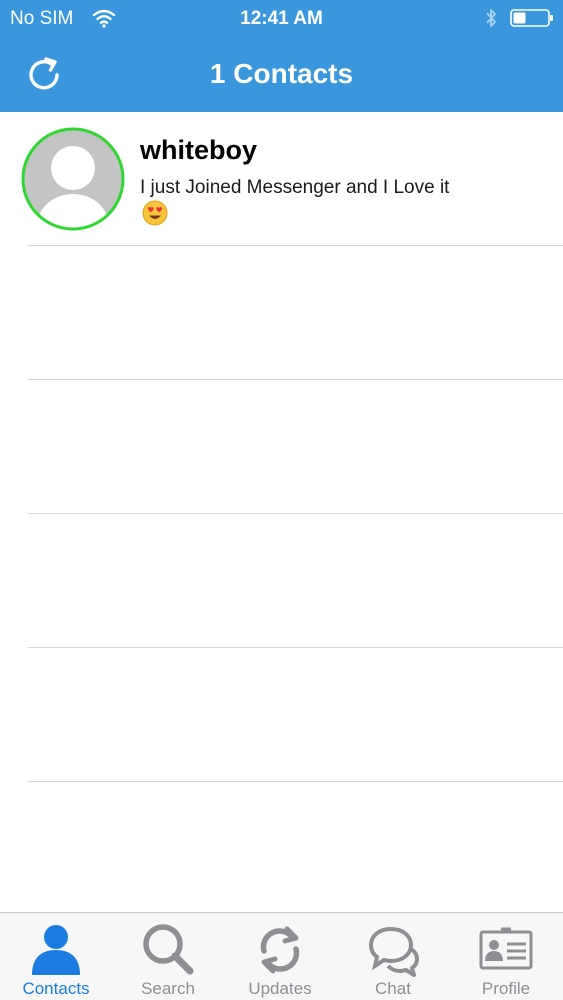 The image size is (563, 1000). Describe the element at coordinates (295, 187) in the screenshot. I see `contact-status: I just Joined Messenger and I Love it` at that location.